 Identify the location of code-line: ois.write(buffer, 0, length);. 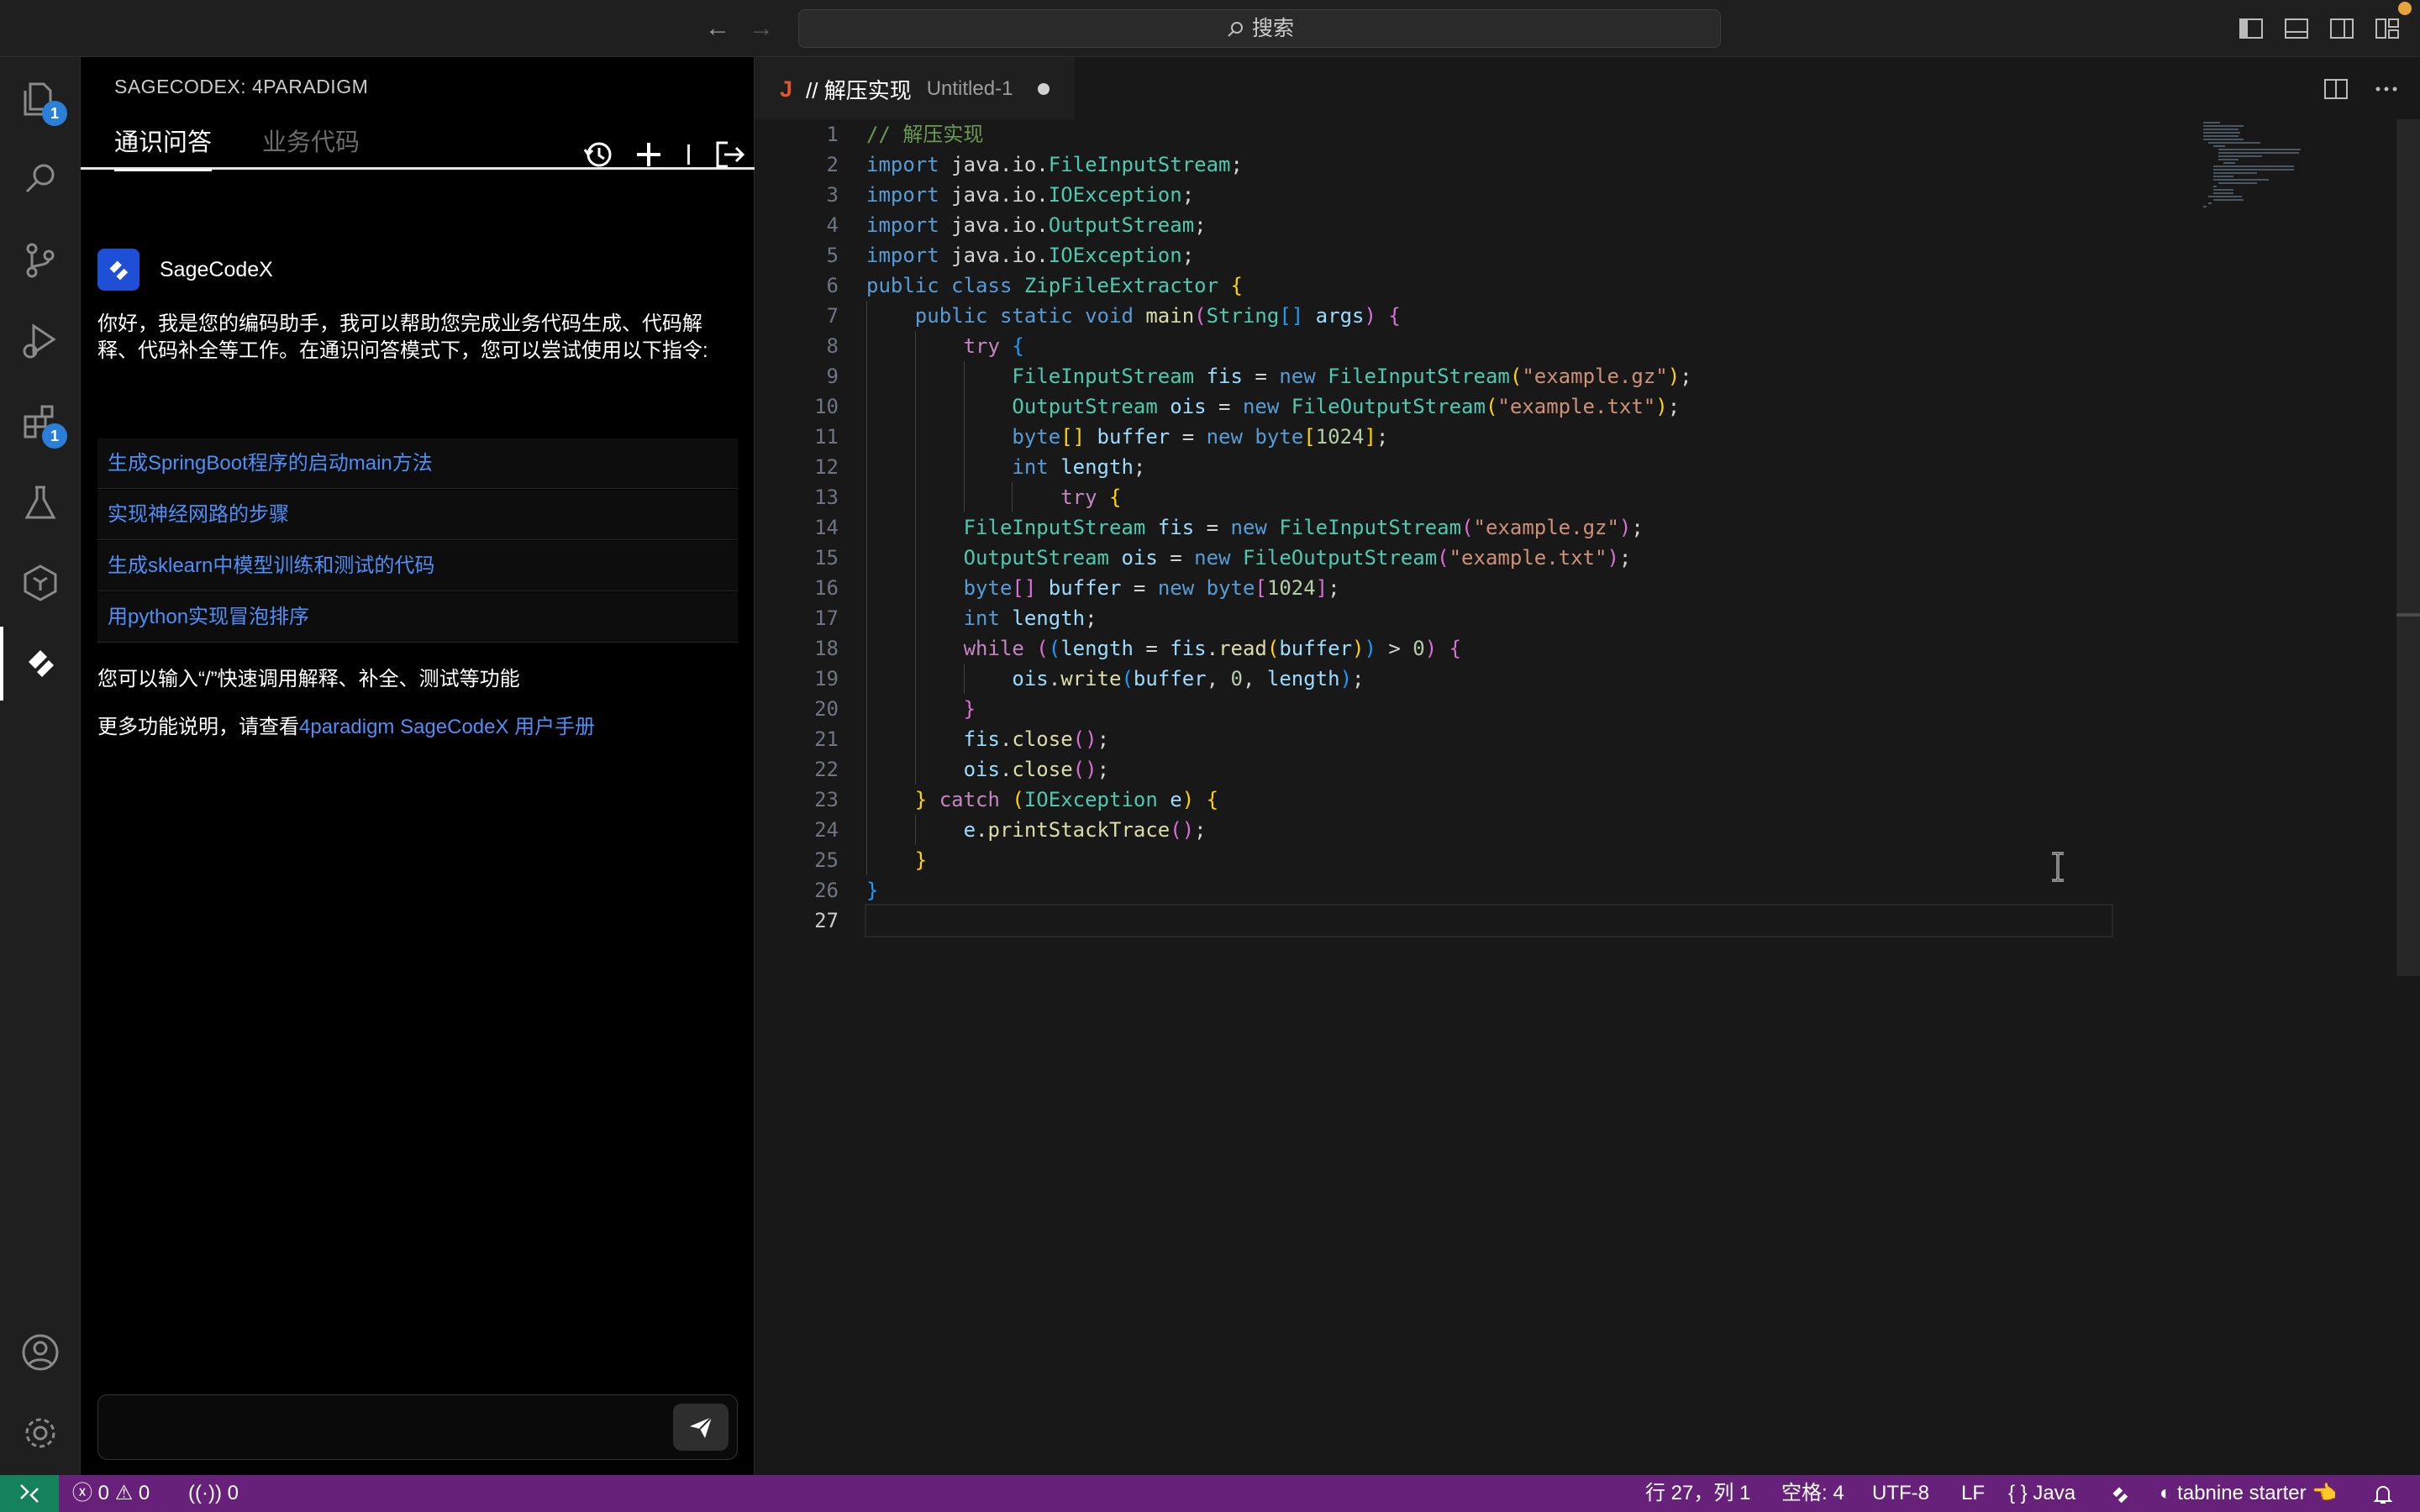
(1488, 679).